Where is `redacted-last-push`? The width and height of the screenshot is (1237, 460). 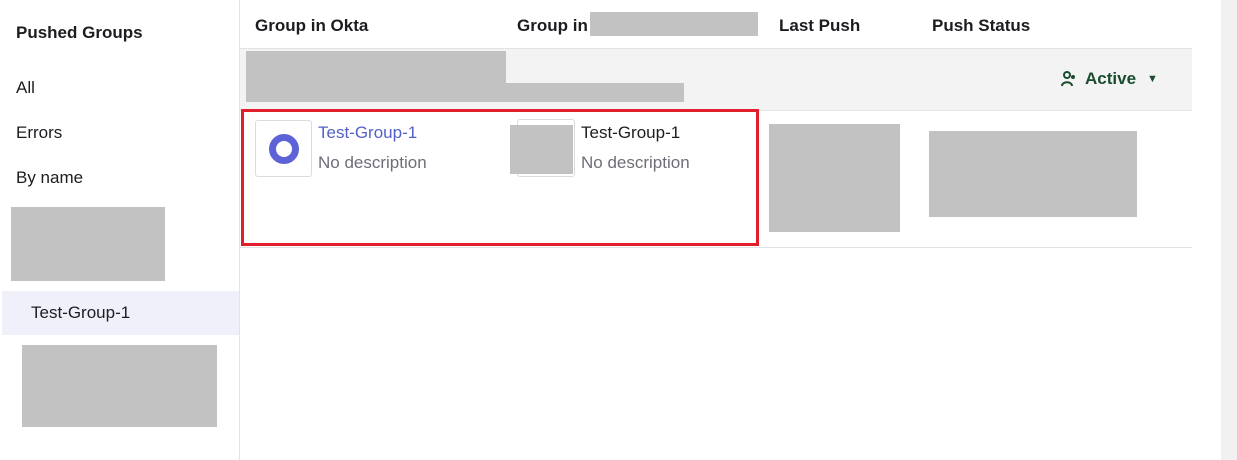 redacted-last-push is located at coordinates (834, 178).